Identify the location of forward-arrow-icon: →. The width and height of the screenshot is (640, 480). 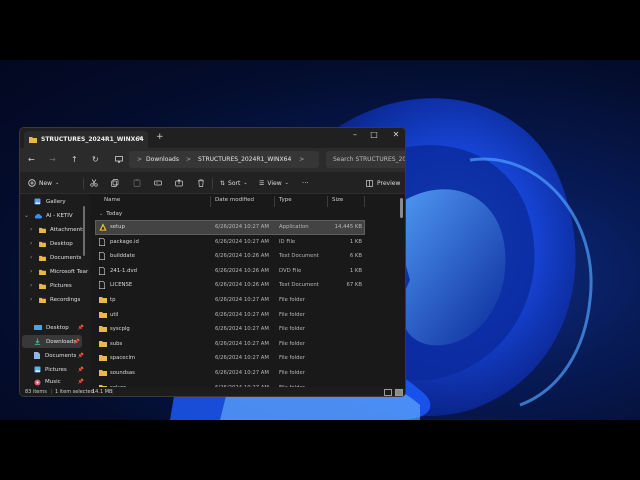
(52, 159).